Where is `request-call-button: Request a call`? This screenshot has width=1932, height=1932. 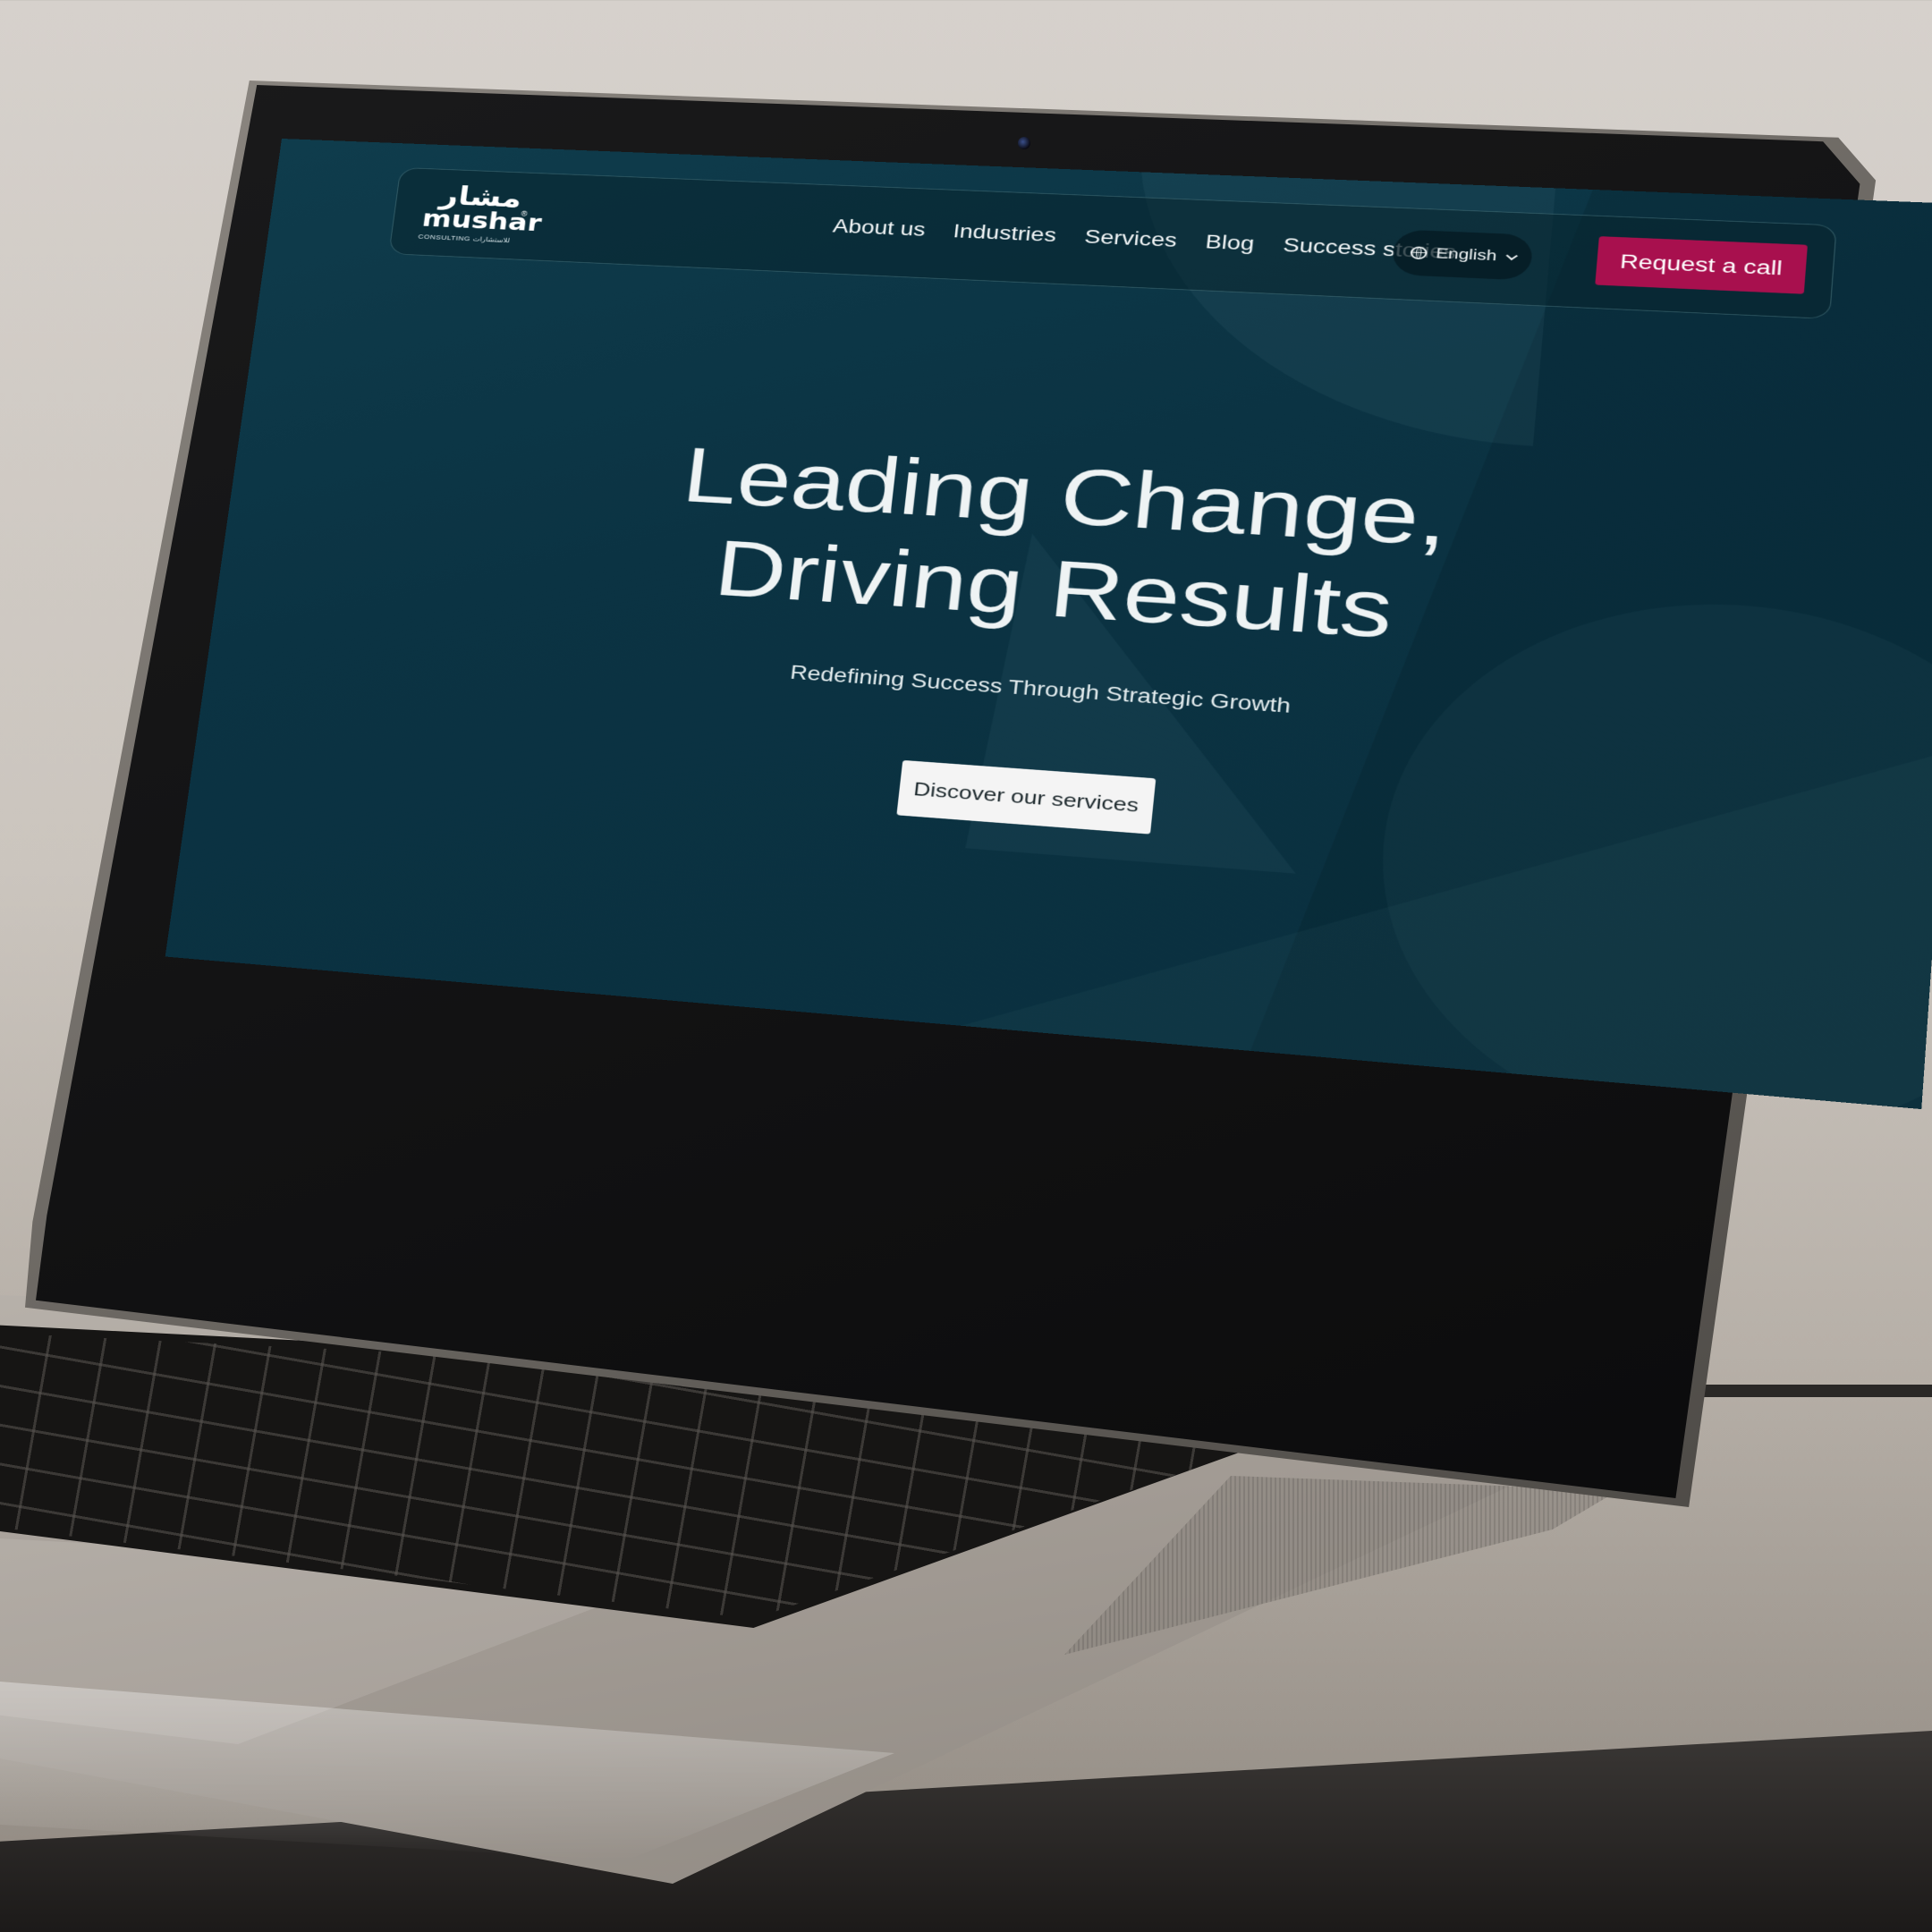
request-call-button: Request a call is located at coordinates (1701, 265).